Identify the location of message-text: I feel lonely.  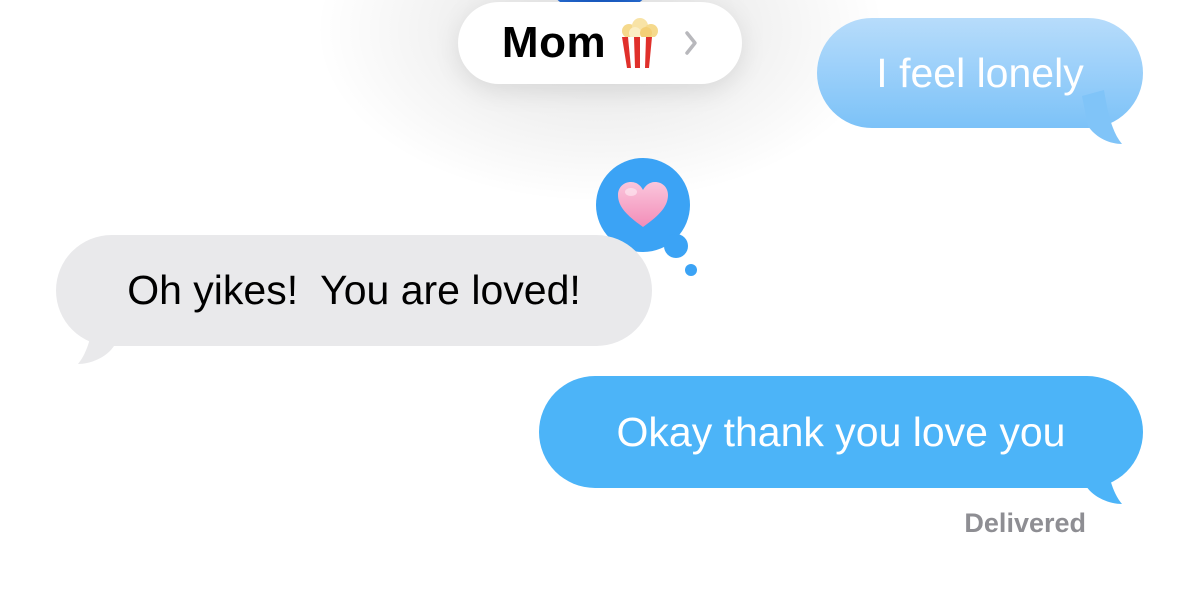
(980, 72).